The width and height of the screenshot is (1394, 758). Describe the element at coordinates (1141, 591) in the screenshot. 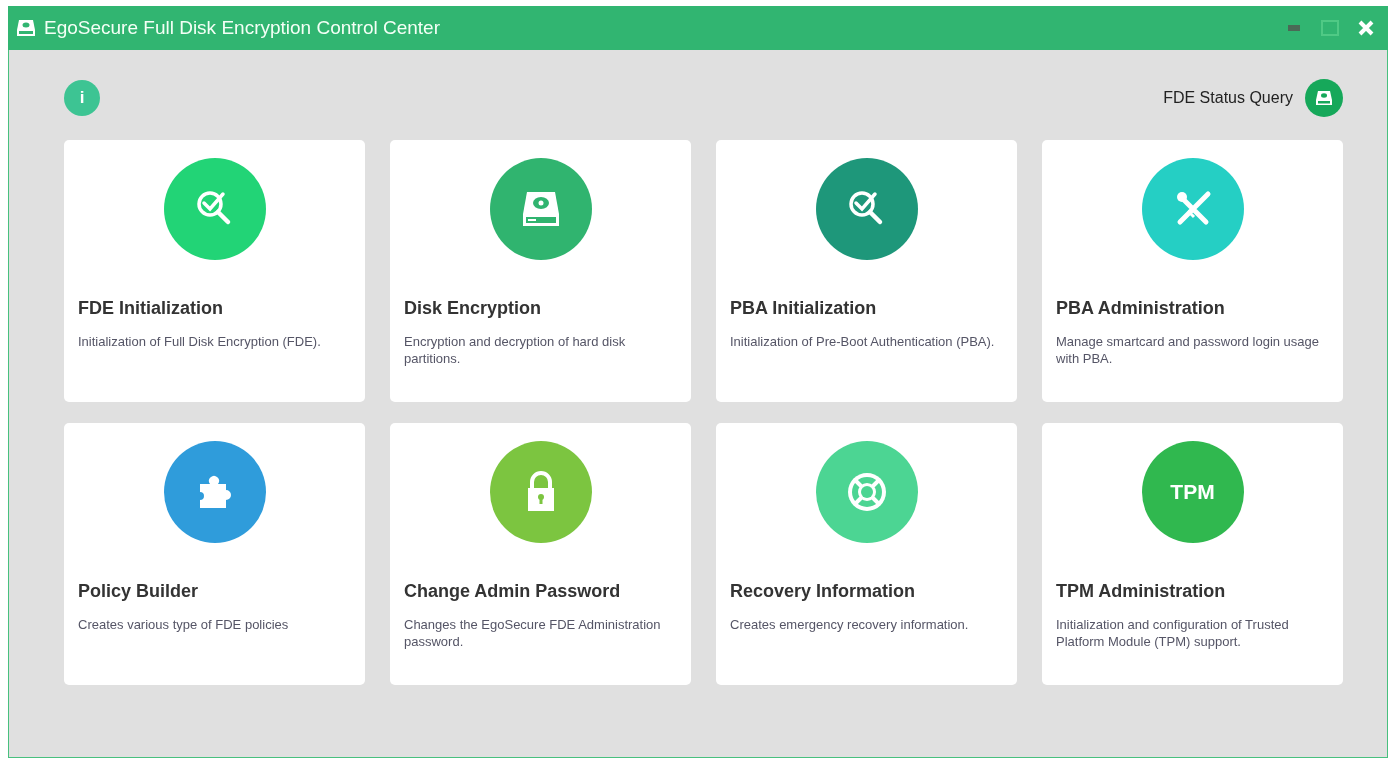

I see `tile-title: TPM Administration` at that location.